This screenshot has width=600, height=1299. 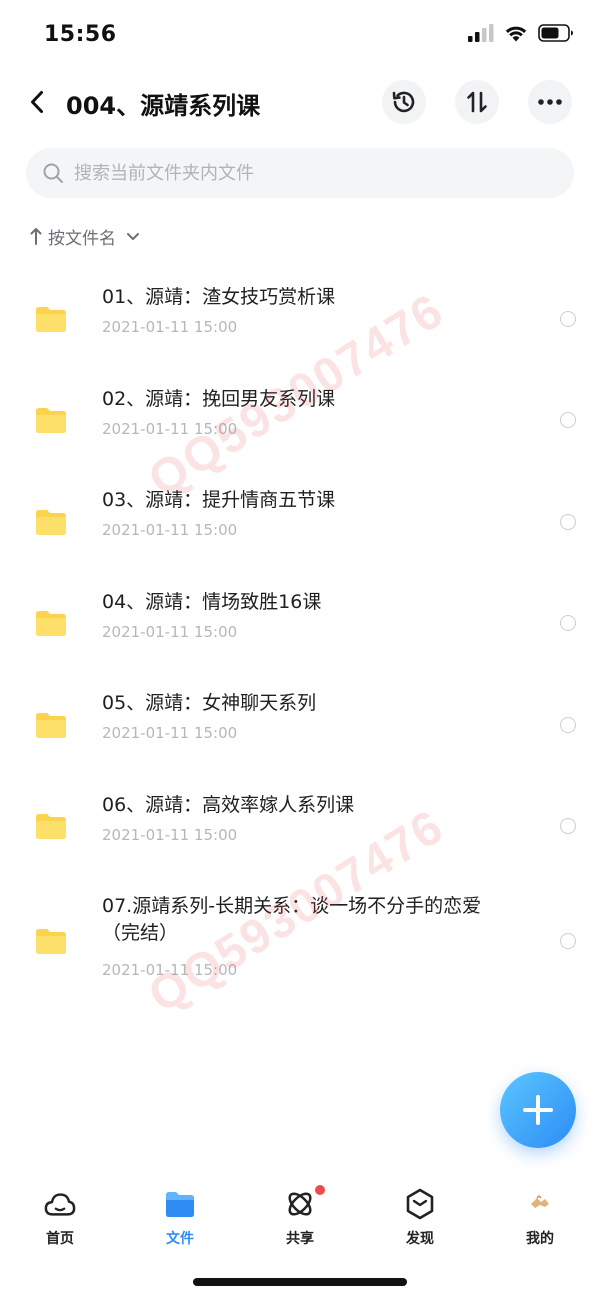 I want to click on file-name: 04、源靖：情场致胜16课, so click(x=212, y=601).